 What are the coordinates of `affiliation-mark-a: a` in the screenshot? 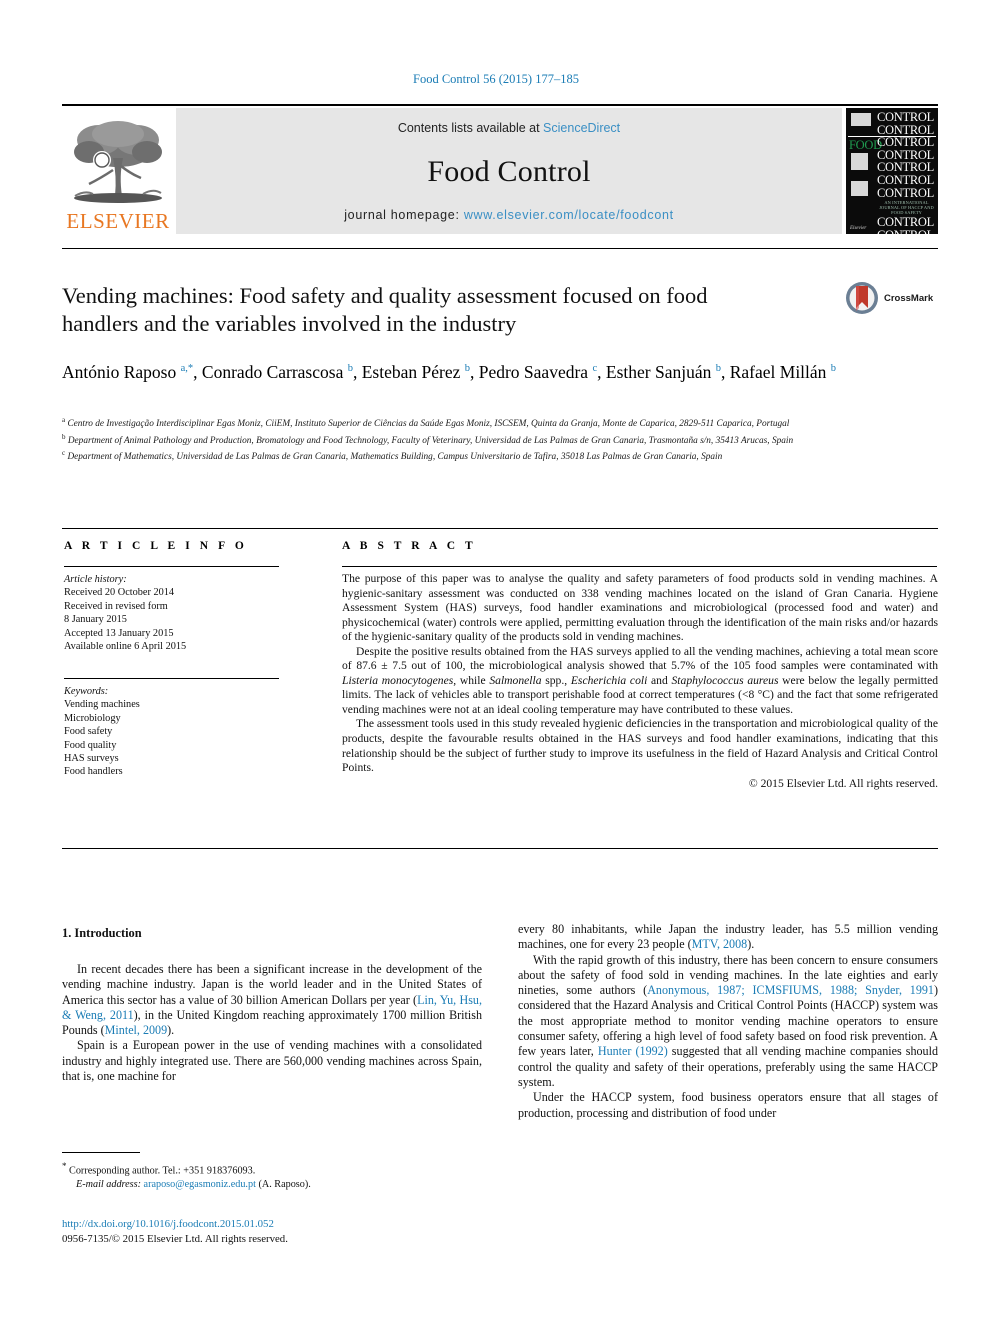 It's located at (64, 420).